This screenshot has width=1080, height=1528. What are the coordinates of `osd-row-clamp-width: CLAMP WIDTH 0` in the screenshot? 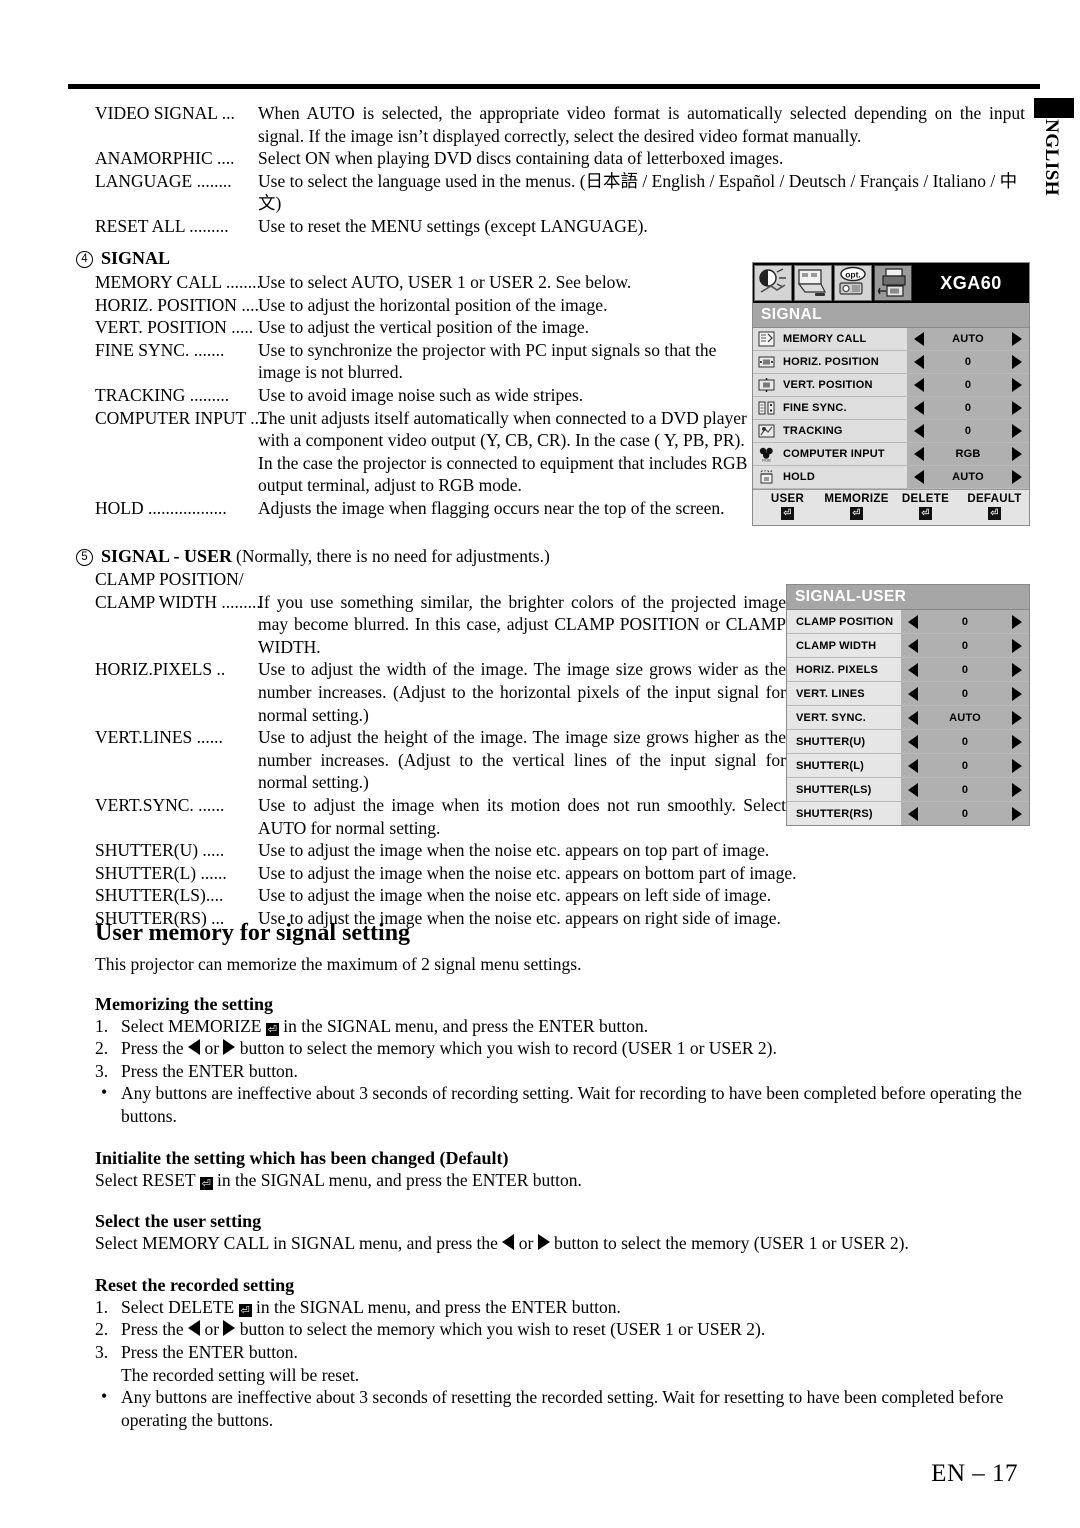 It's located at (908, 646).